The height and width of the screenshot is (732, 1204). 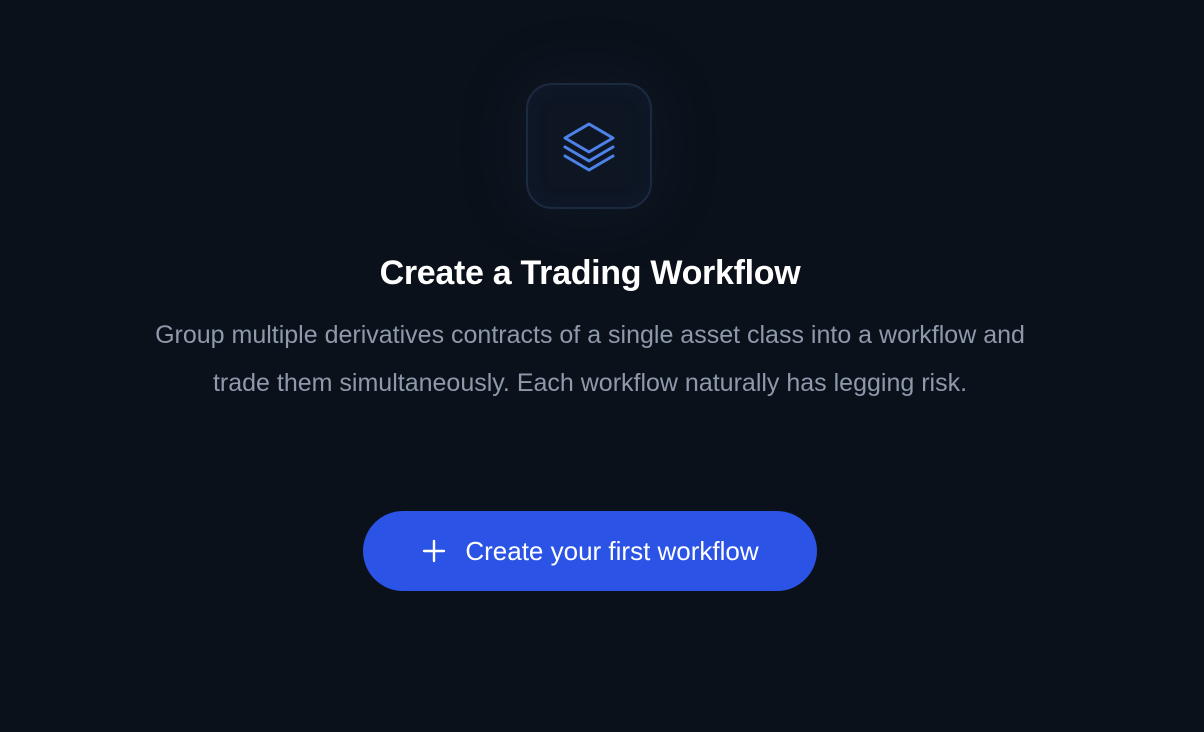 I want to click on create-first-workflow-label: Create your first workflow, so click(x=612, y=550).